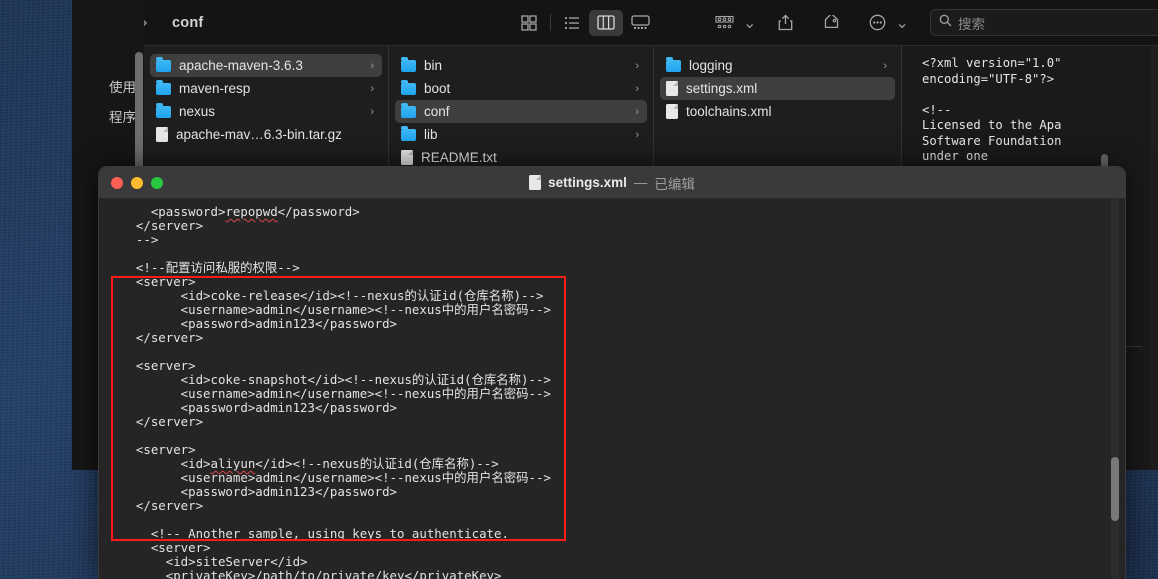 The image size is (1158, 579). What do you see at coordinates (459, 157) in the screenshot?
I see `item-label: README.txt` at bounding box center [459, 157].